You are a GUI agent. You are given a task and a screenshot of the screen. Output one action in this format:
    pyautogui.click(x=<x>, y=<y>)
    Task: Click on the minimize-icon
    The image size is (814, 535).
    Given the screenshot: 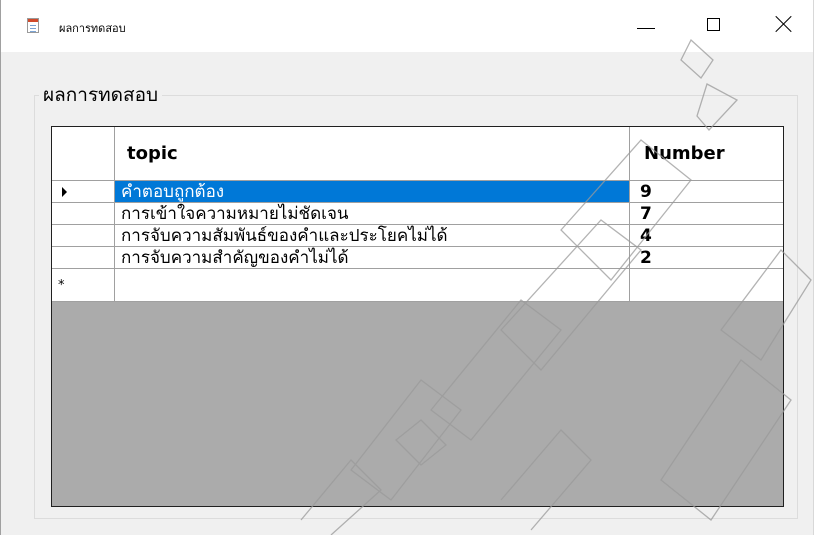 What is the action you would take?
    pyautogui.click(x=646, y=28)
    